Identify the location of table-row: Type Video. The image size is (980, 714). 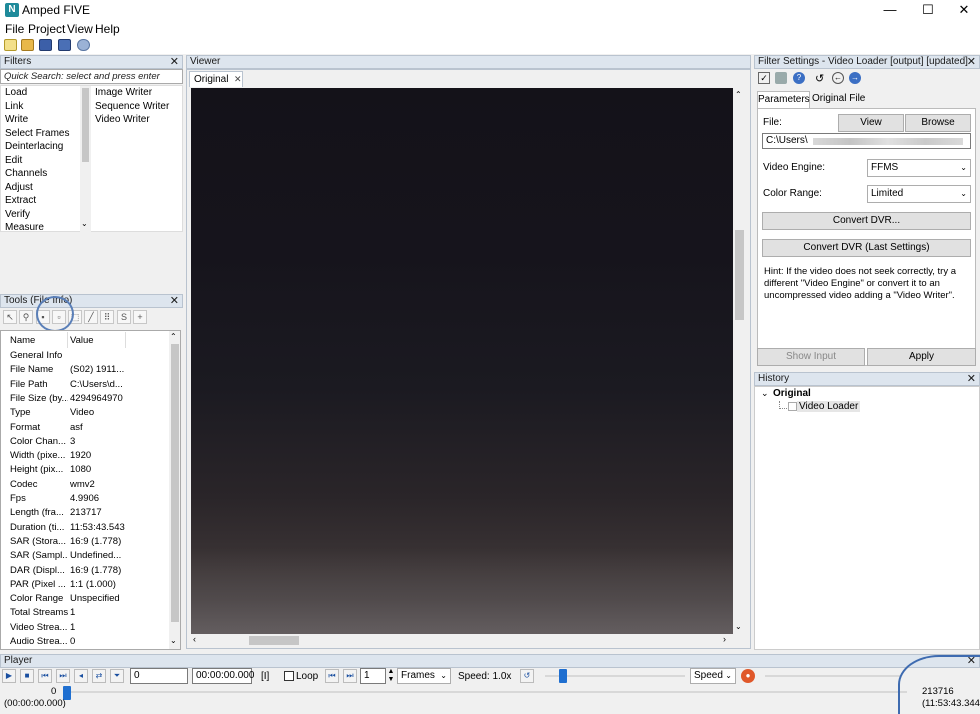
(85, 413).